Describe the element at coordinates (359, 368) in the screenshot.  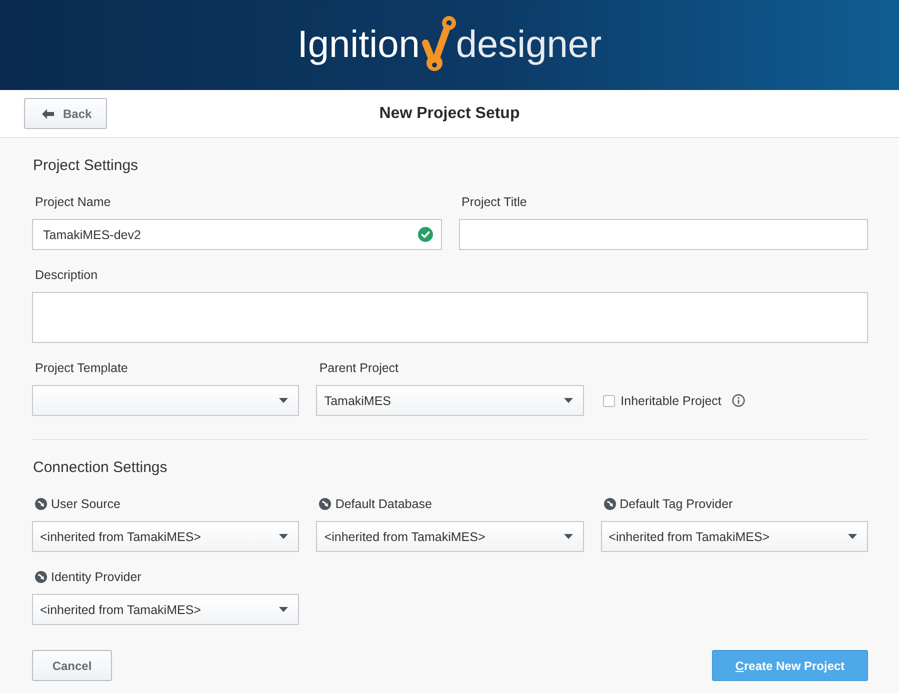
I see `field-label: Parent Project` at that location.